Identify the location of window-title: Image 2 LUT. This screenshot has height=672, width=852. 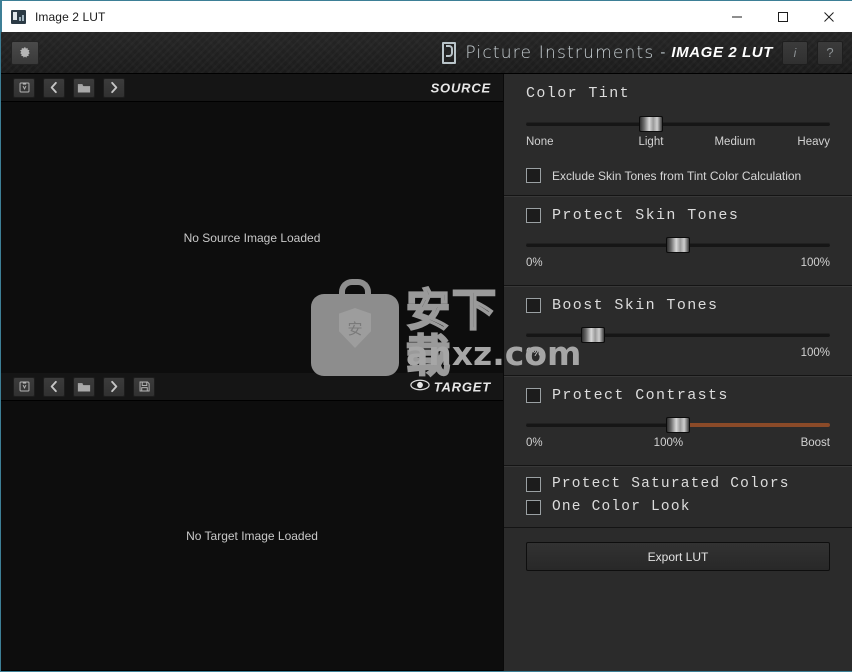
(70, 16).